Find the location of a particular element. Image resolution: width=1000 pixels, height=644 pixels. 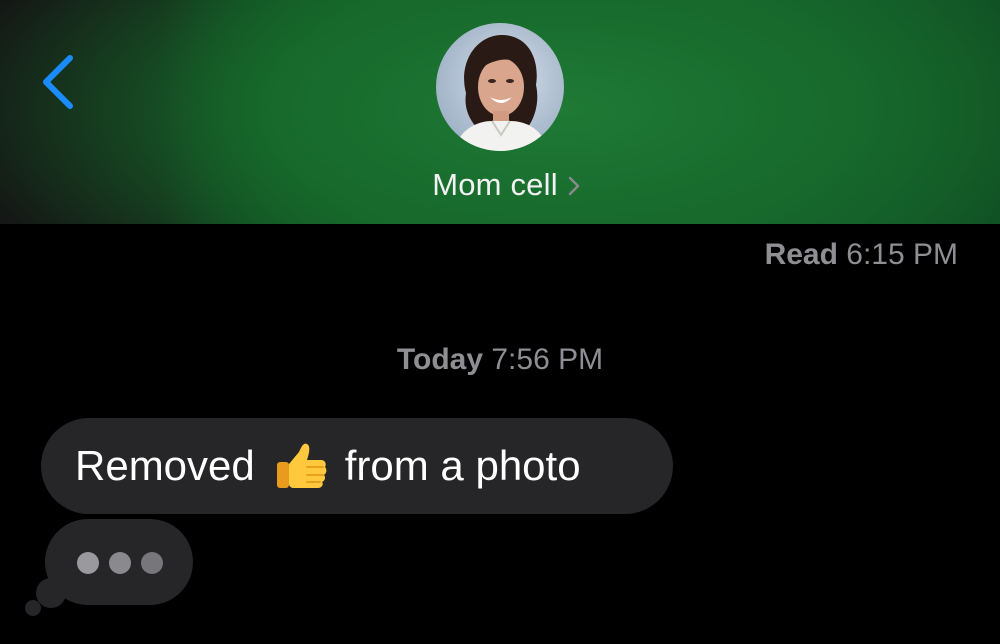

timestamp-day: Today is located at coordinates (440, 359).